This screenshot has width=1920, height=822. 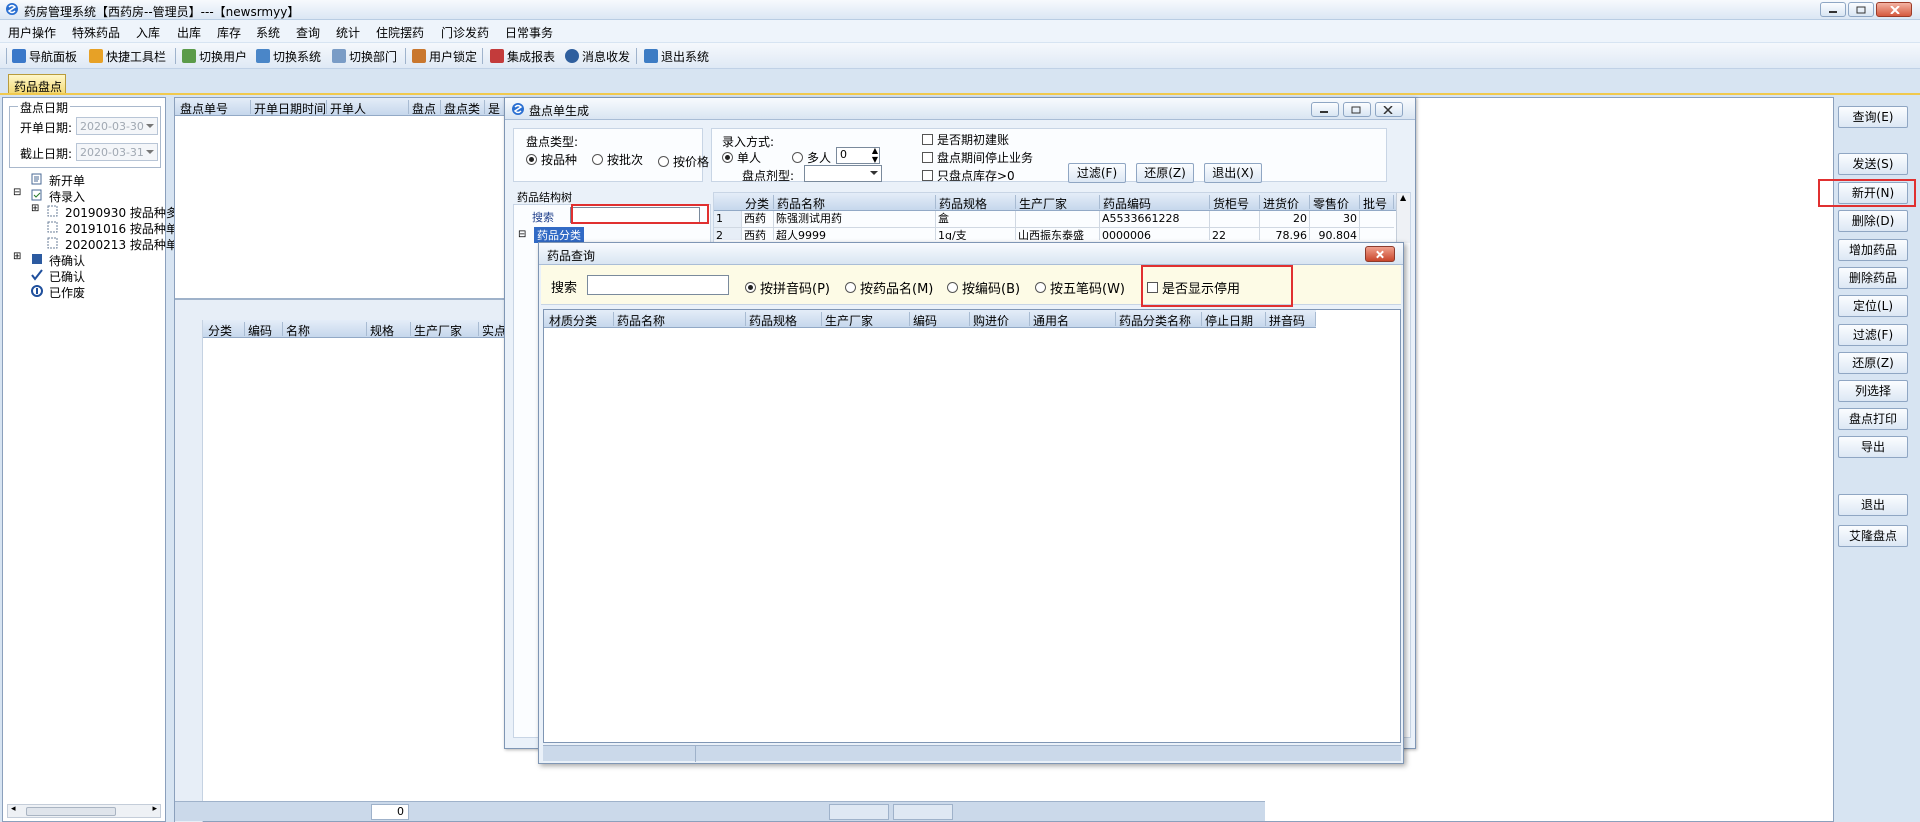 What do you see at coordinates (84, 811) in the screenshot?
I see `left-horizontal-scrollbar: ◂ ▸` at bounding box center [84, 811].